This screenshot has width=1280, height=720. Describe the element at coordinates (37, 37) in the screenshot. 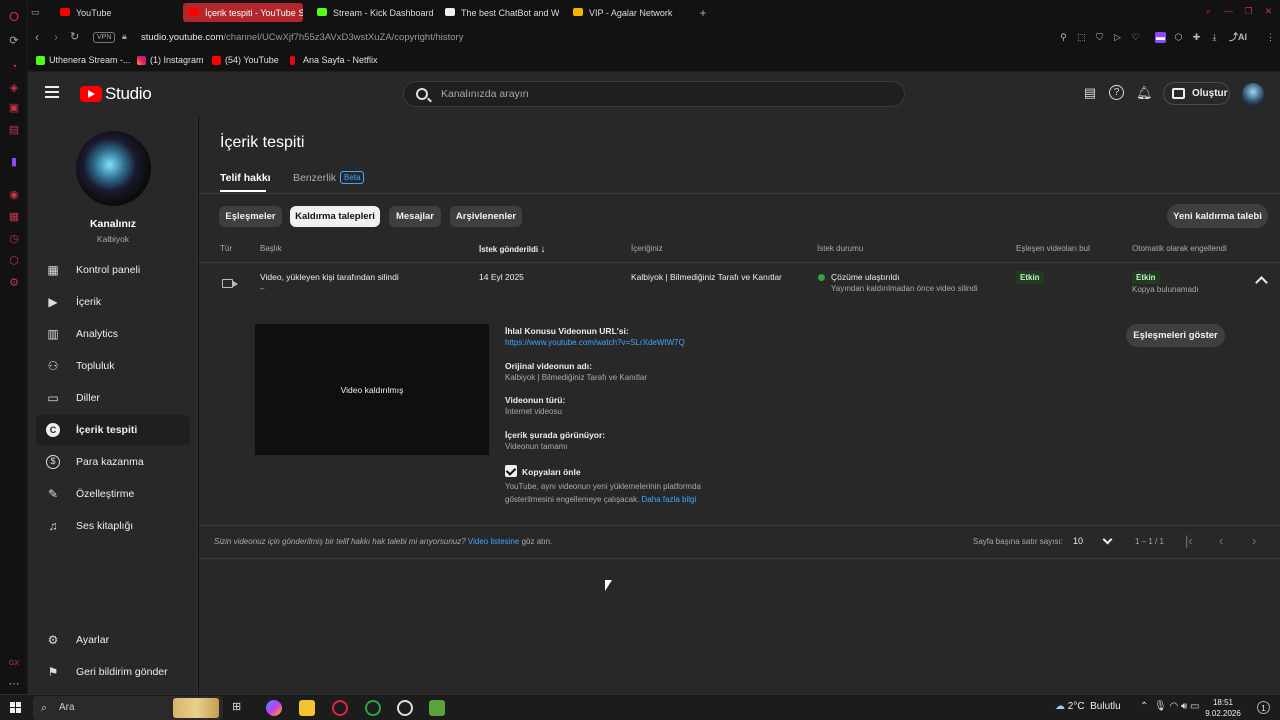

I see `back-icon: ‹` at that location.